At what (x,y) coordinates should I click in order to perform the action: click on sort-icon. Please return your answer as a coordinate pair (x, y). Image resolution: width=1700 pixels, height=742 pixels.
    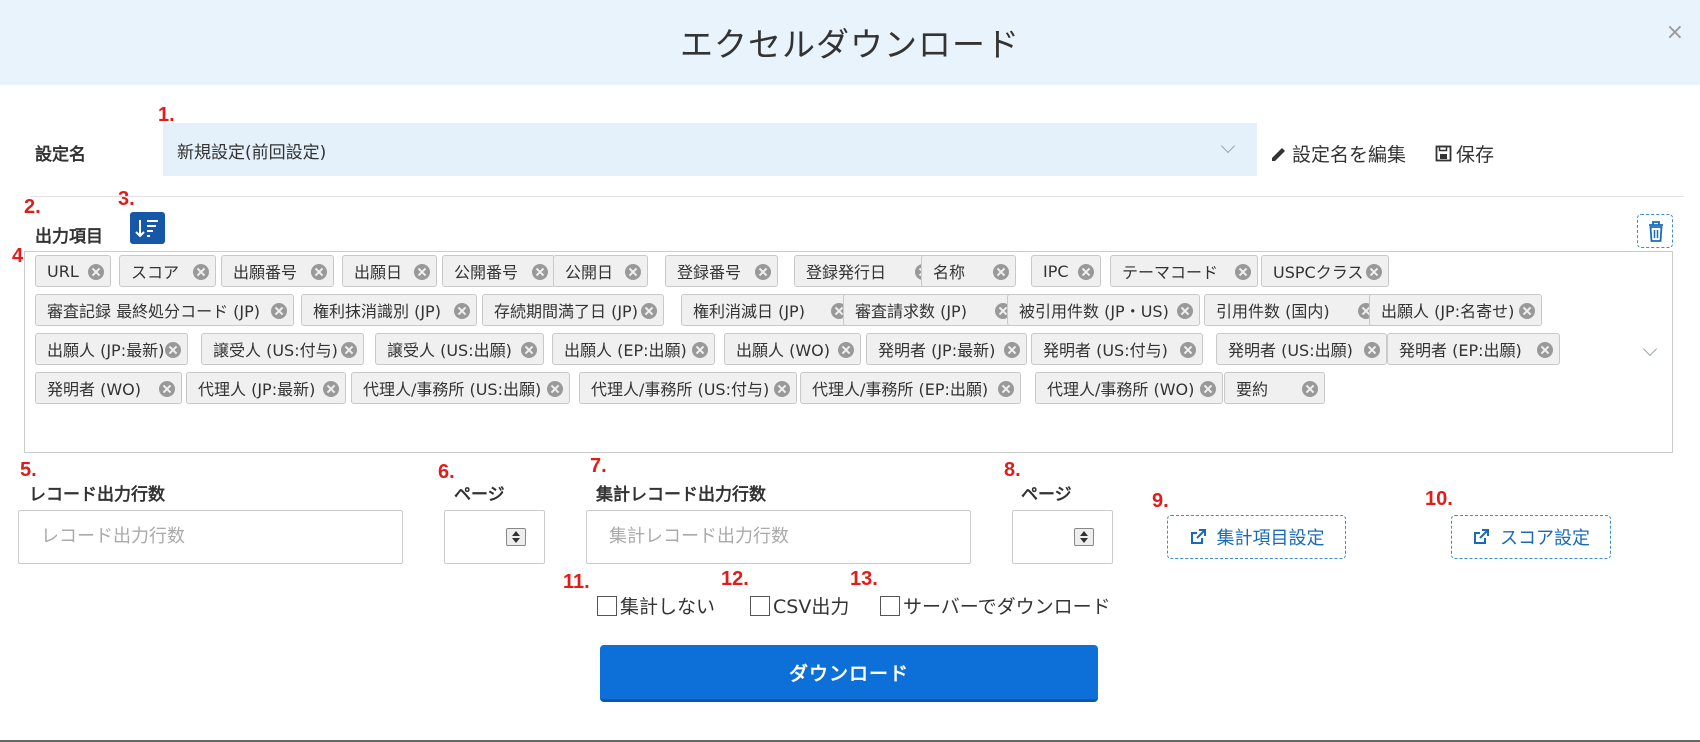
    Looking at the image, I should click on (146, 229).